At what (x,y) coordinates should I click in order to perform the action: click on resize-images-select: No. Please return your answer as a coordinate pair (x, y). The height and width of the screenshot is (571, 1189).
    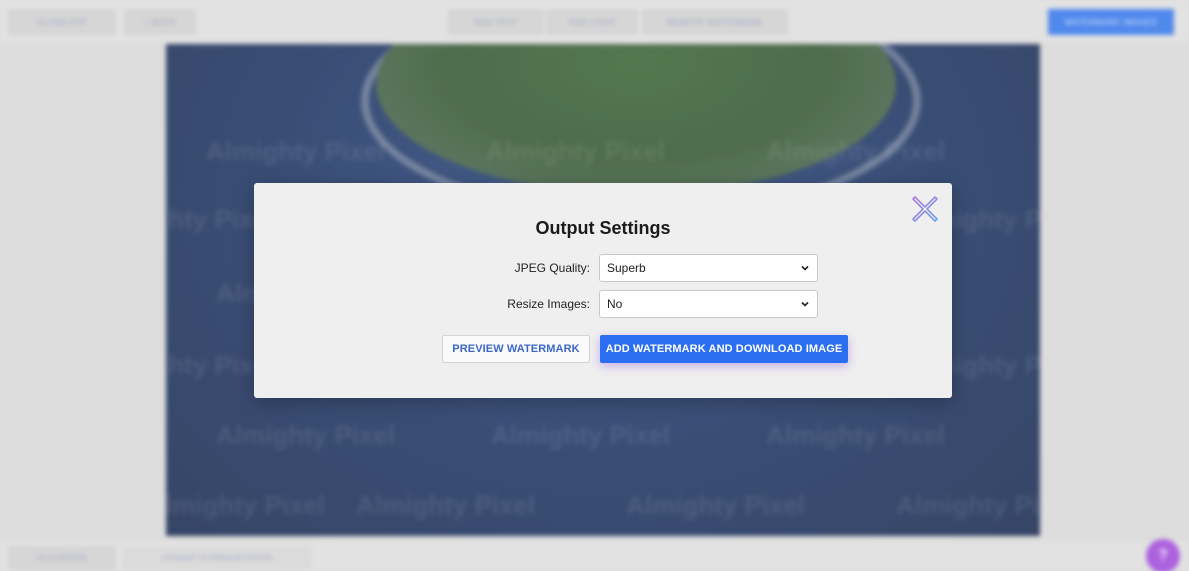
    Looking at the image, I should click on (708, 304).